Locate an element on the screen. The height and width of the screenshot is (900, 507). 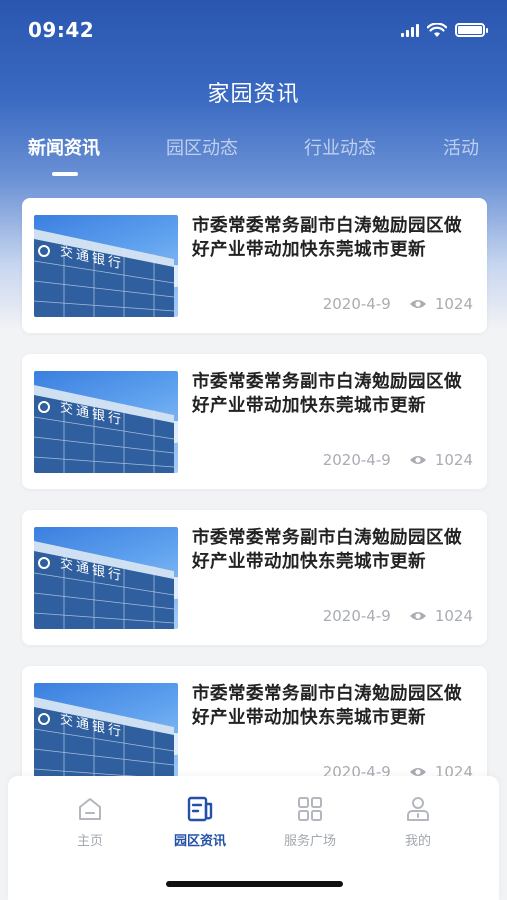
news-icon is located at coordinates (200, 809).